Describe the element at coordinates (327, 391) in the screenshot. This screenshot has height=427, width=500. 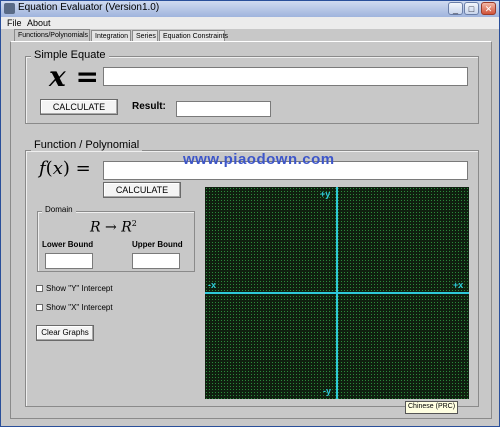
I see `minus-y-label: -y` at that location.